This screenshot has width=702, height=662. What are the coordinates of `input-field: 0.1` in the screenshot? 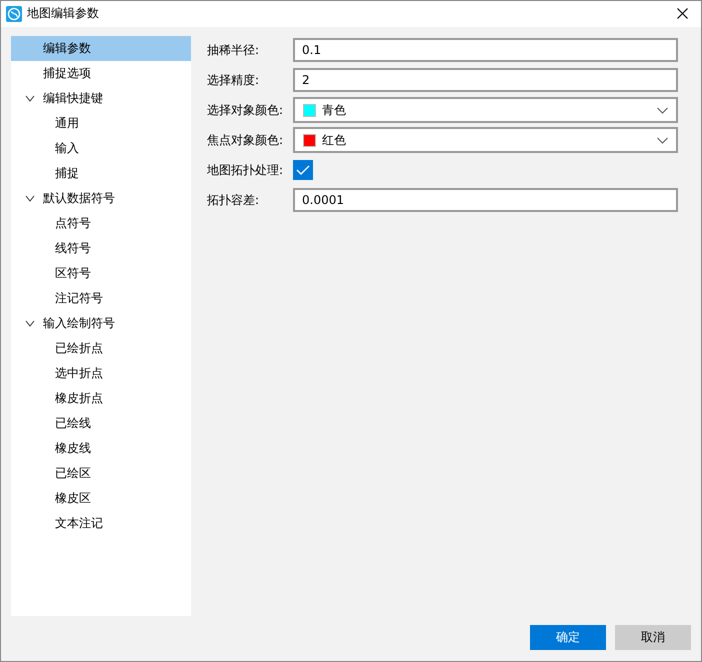 It's located at (485, 50).